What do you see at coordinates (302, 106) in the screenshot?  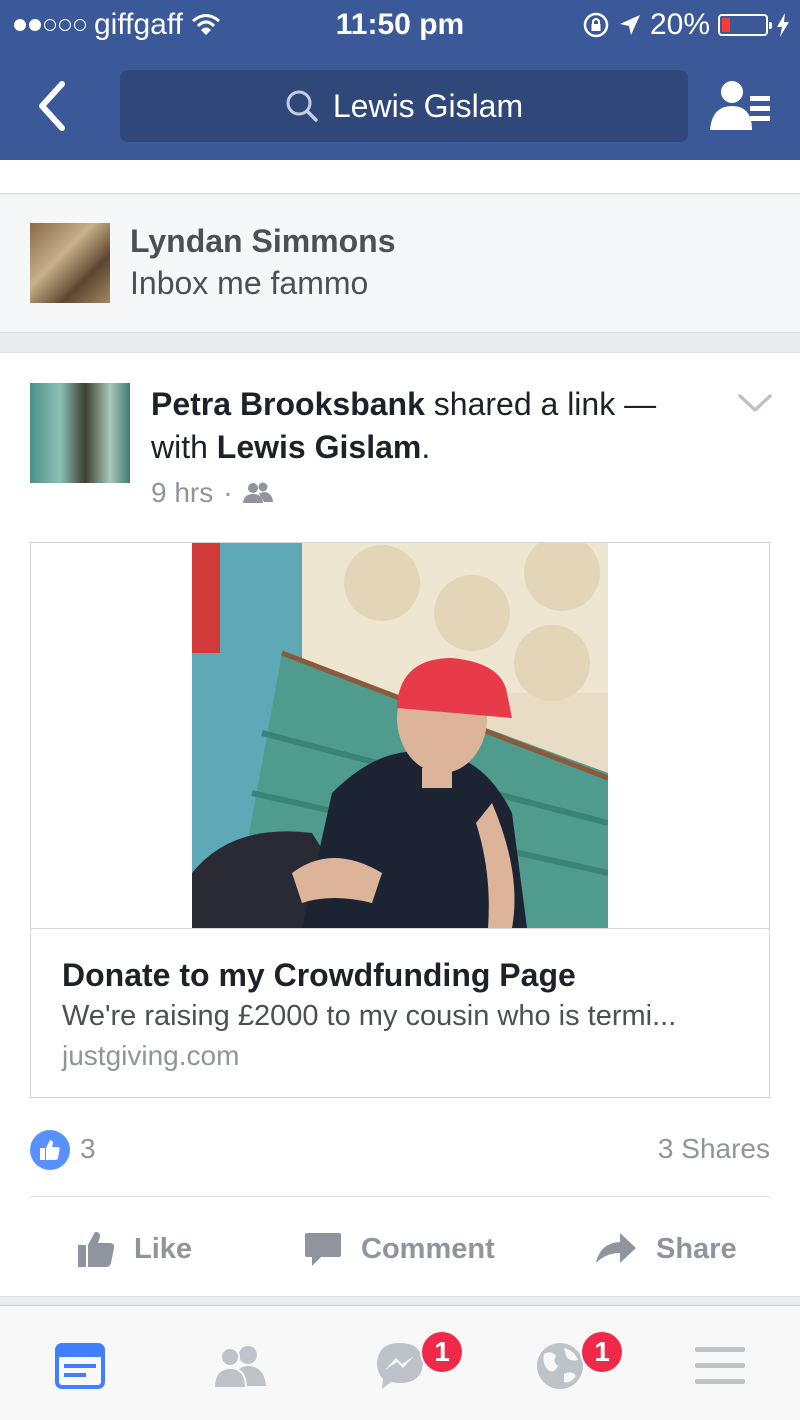 I see `search-icon` at bounding box center [302, 106].